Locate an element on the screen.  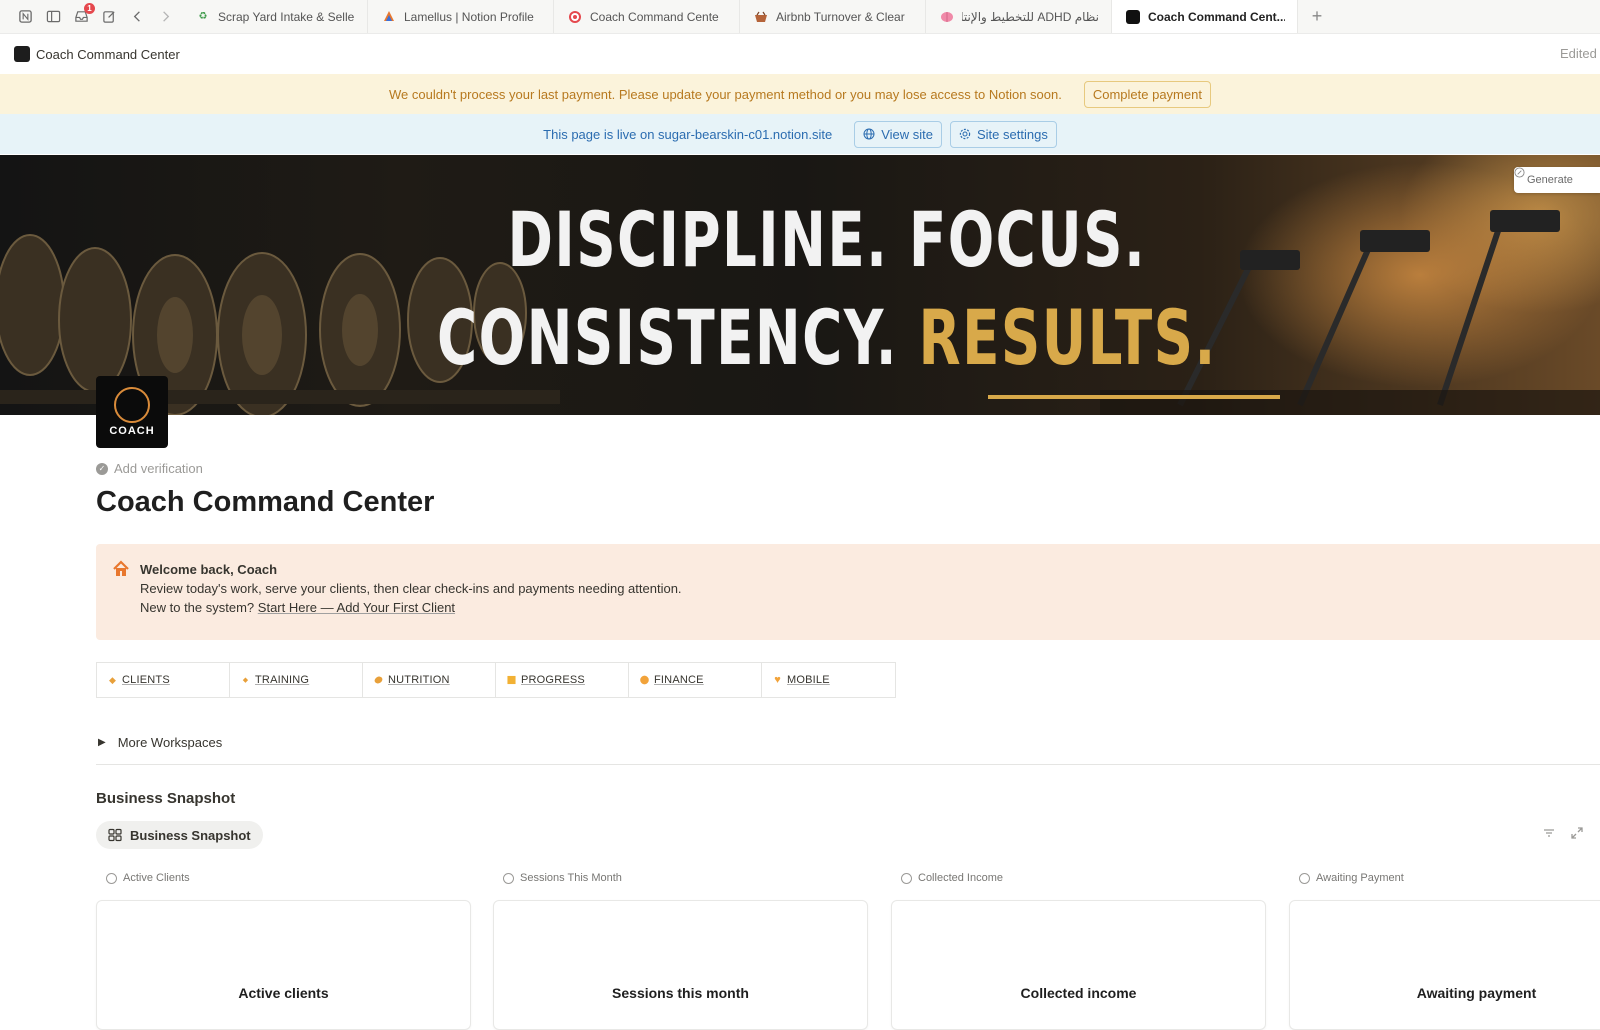
more-workspaces-toggle: ▶ More Workspaces is located at coordinates (160, 742).